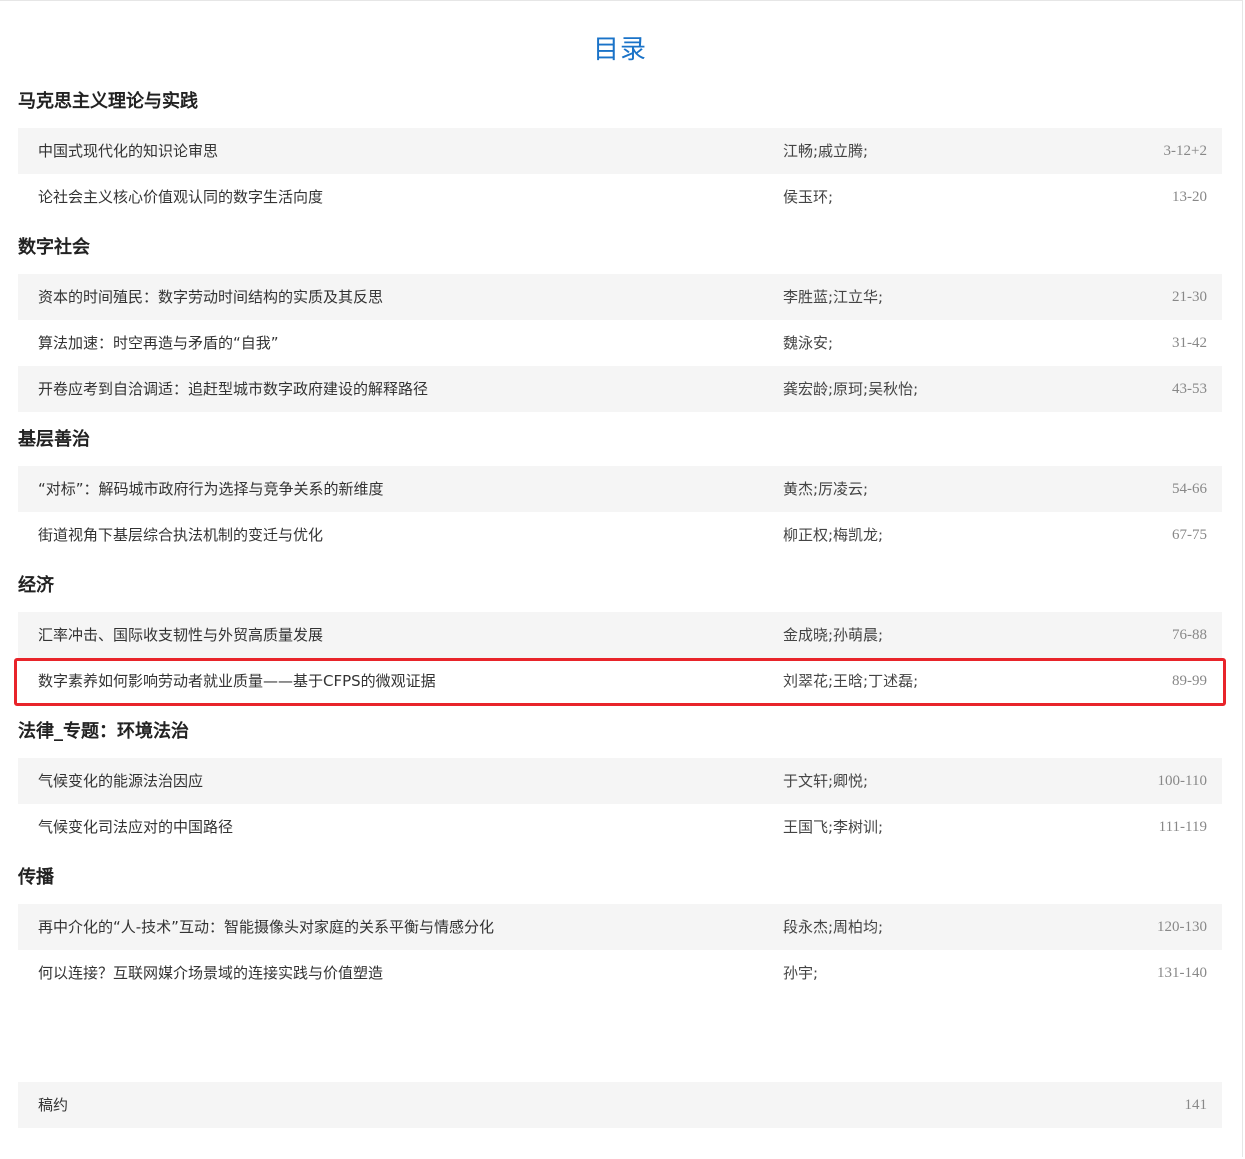  What do you see at coordinates (620, 973) in the screenshot?
I see `article-row: 何以连接？互联网媒介场景域的连接实践与价值塑造 孙宇; 131-140` at bounding box center [620, 973].